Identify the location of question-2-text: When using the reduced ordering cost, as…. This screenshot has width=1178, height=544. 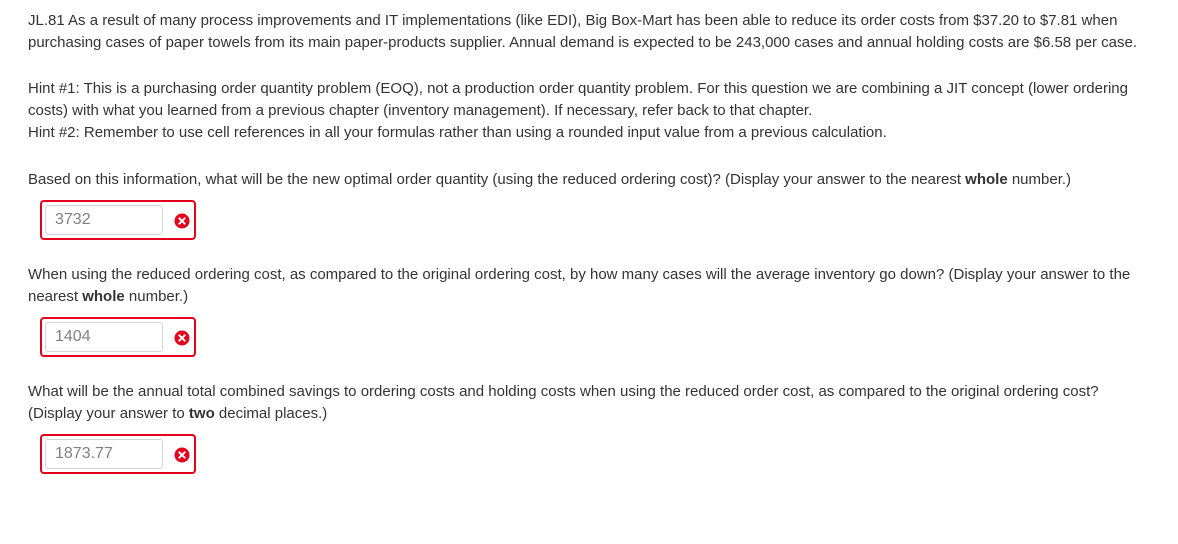
(590, 286).